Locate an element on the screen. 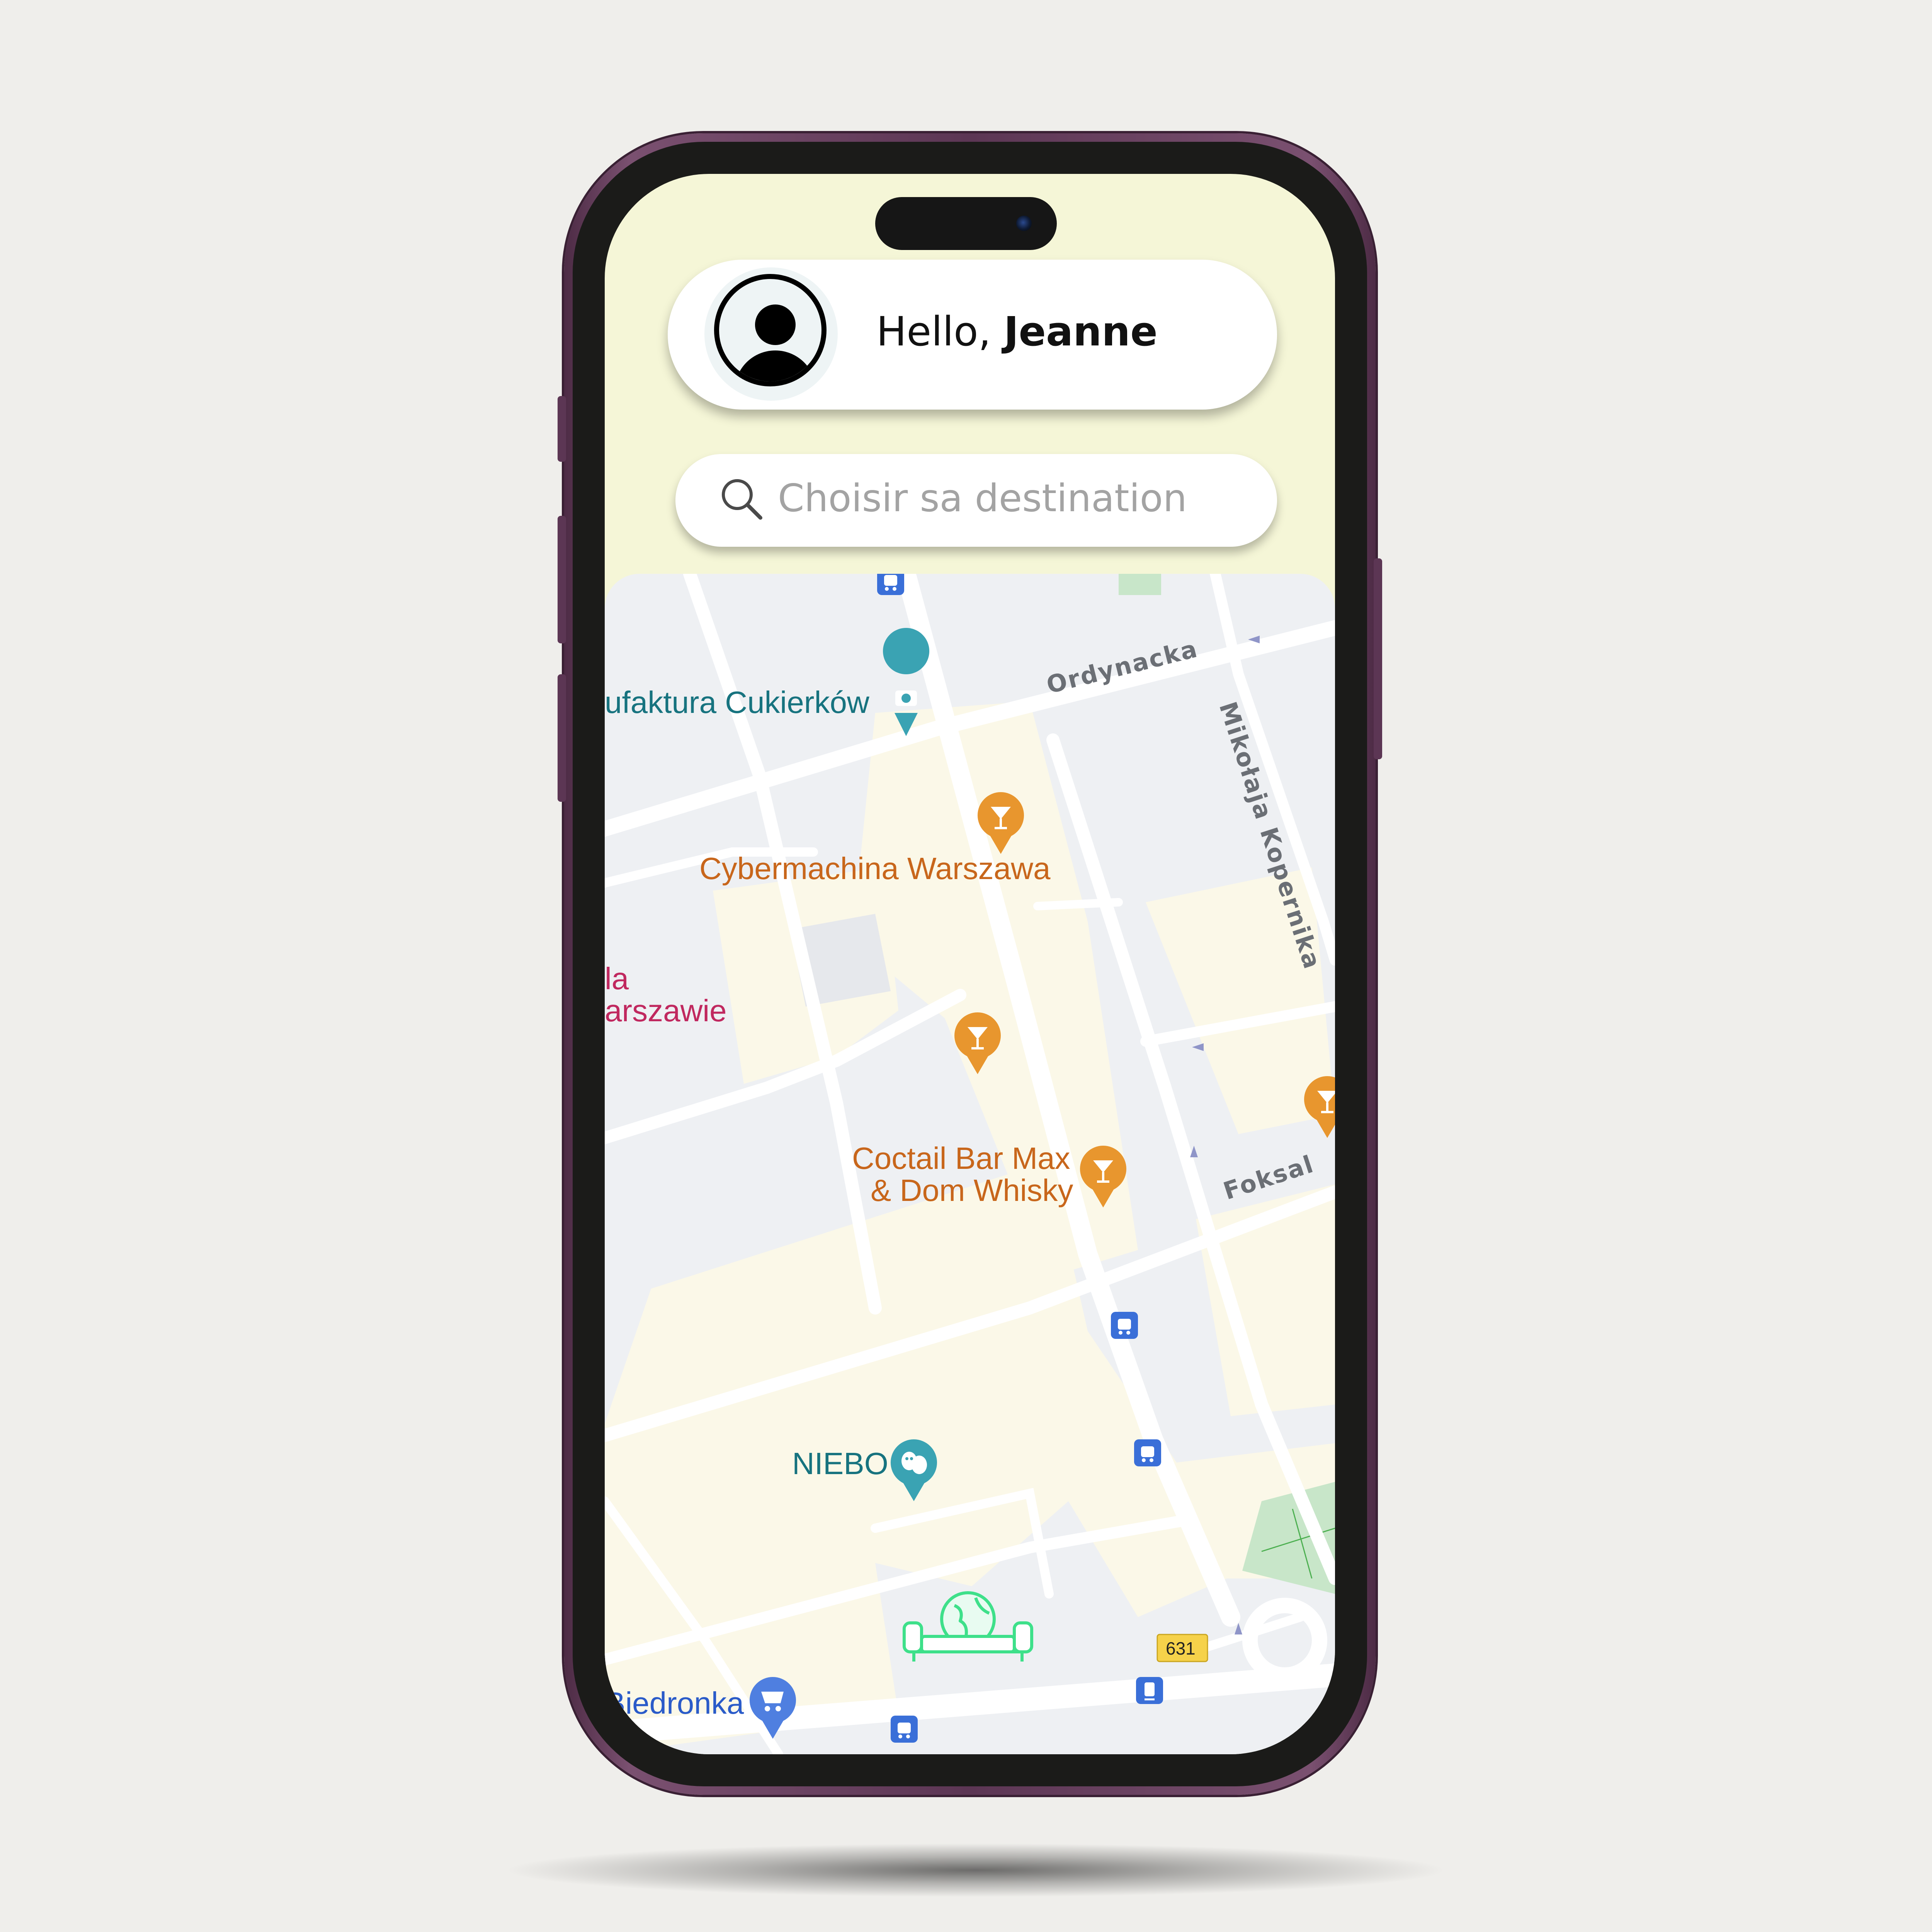  volume-down-button is located at coordinates (562, 738).